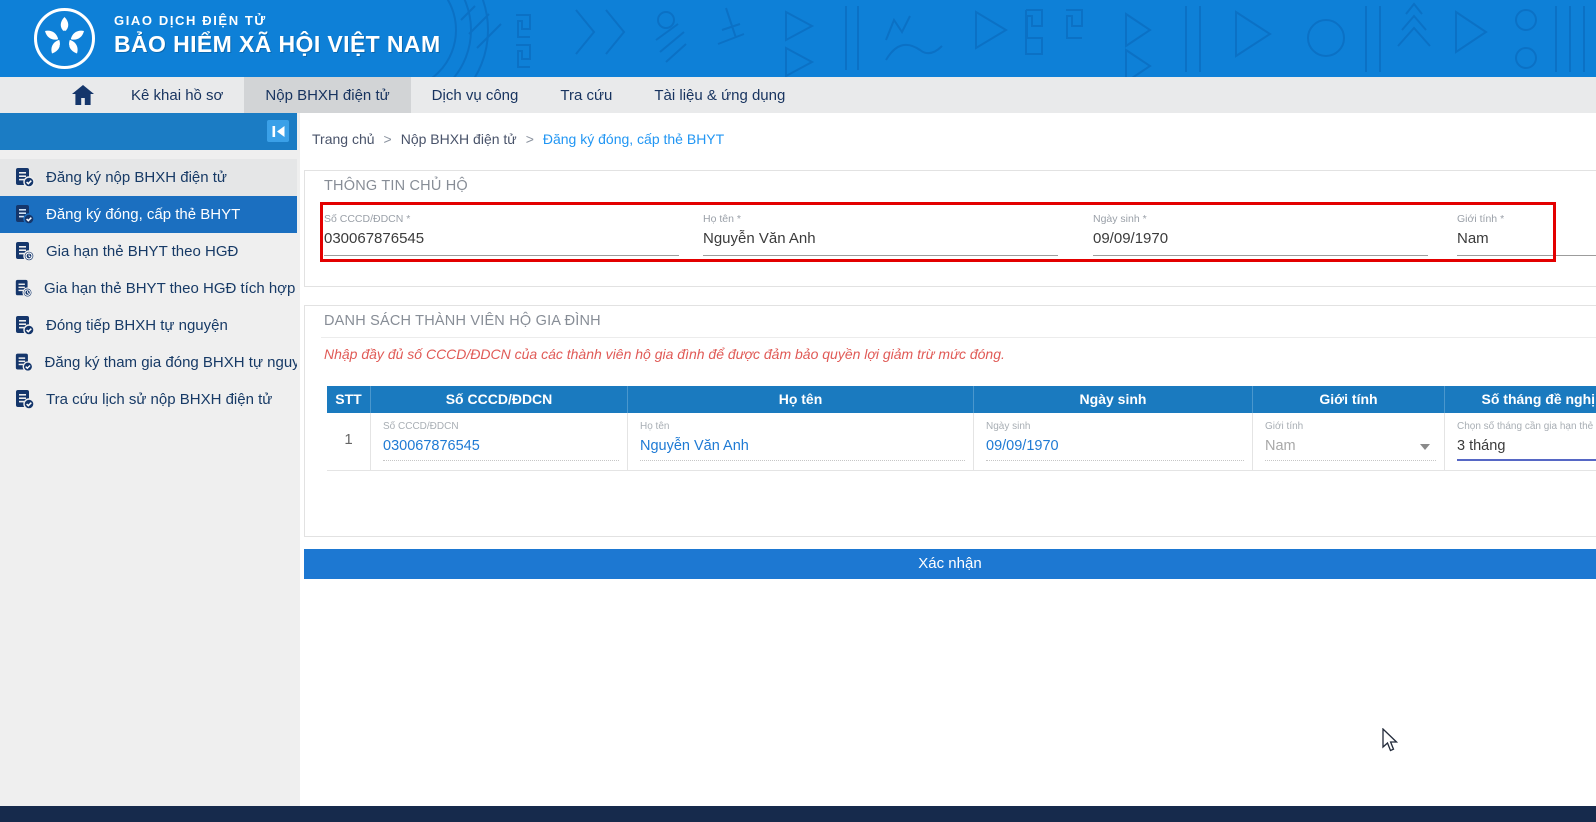 This screenshot has width=1596, height=822. I want to click on footer-bar, so click(798, 814).